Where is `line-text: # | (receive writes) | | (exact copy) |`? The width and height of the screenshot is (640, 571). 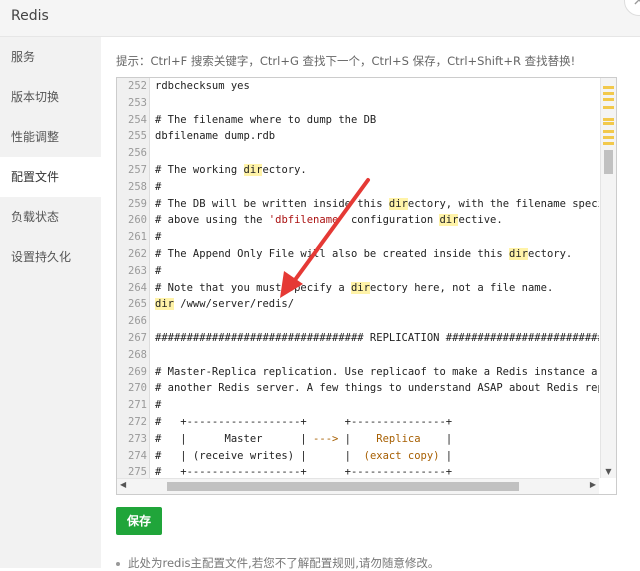 line-text: # | (receive writes) | | (exact copy) | is located at coordinates (304, 455).